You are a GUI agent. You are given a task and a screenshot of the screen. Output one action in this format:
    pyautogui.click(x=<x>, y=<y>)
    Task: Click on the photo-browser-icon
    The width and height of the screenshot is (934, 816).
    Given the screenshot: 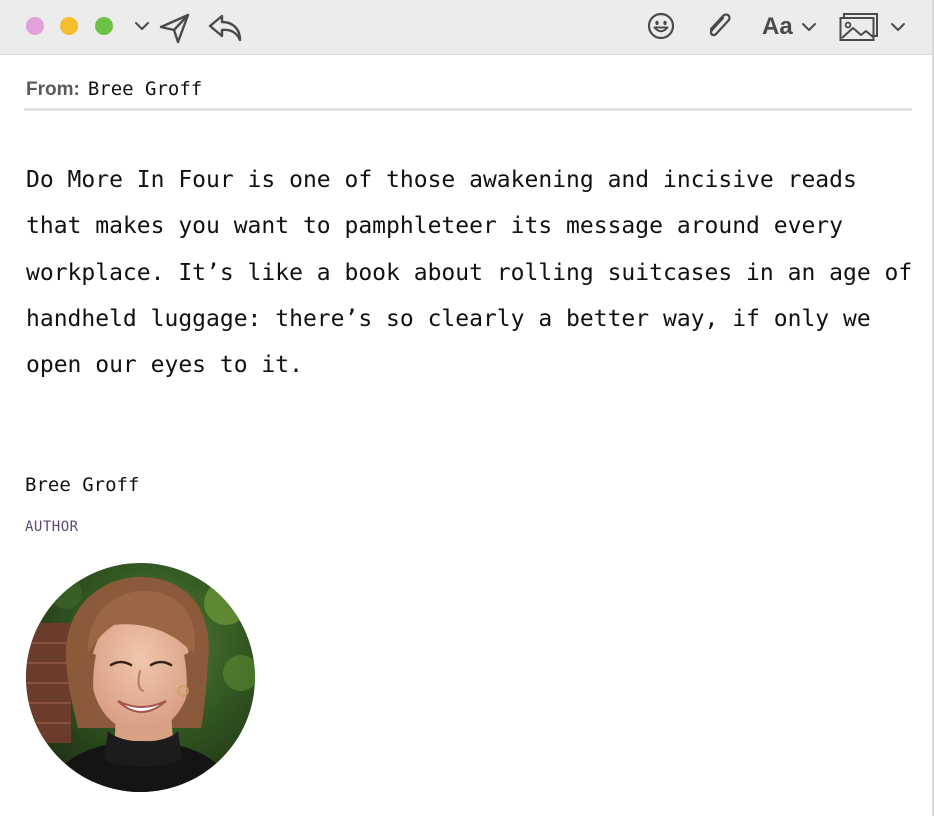 What is the action you would take?
    pyautogui.click(x=859, y=27)
    